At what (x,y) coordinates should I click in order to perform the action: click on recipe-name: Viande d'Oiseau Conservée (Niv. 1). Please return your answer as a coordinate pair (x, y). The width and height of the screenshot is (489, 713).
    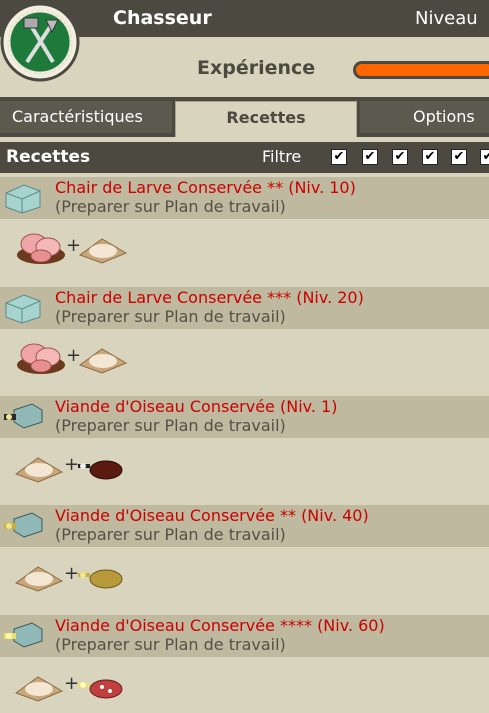
    Looking at the image, I should click on (196, 406).